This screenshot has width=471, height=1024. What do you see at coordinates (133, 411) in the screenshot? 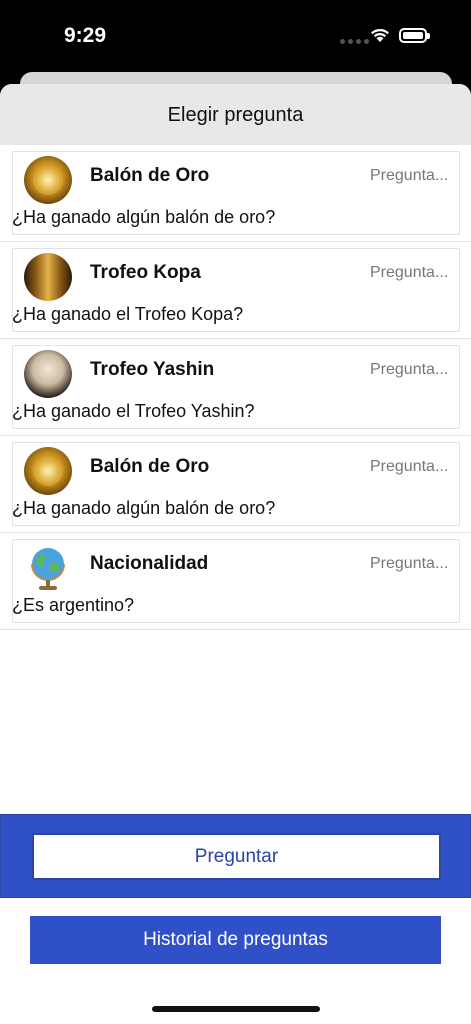
I see `question-text: ¿Ha ganado el Trofeo Yashin?` at bounding box center [133, 411].